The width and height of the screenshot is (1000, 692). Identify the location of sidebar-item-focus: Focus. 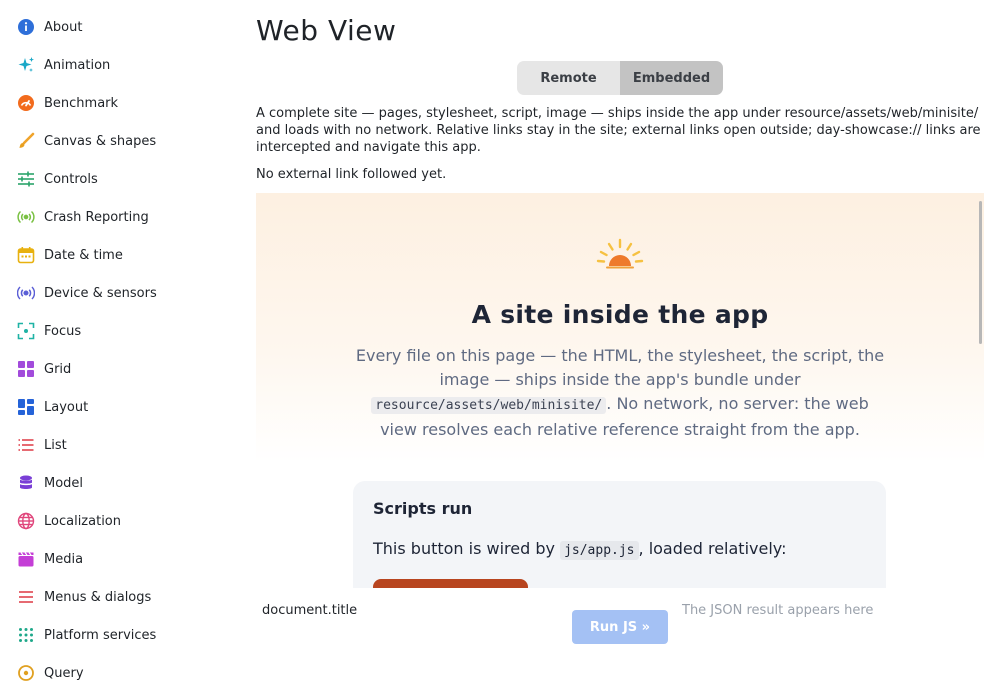
(120, 331).